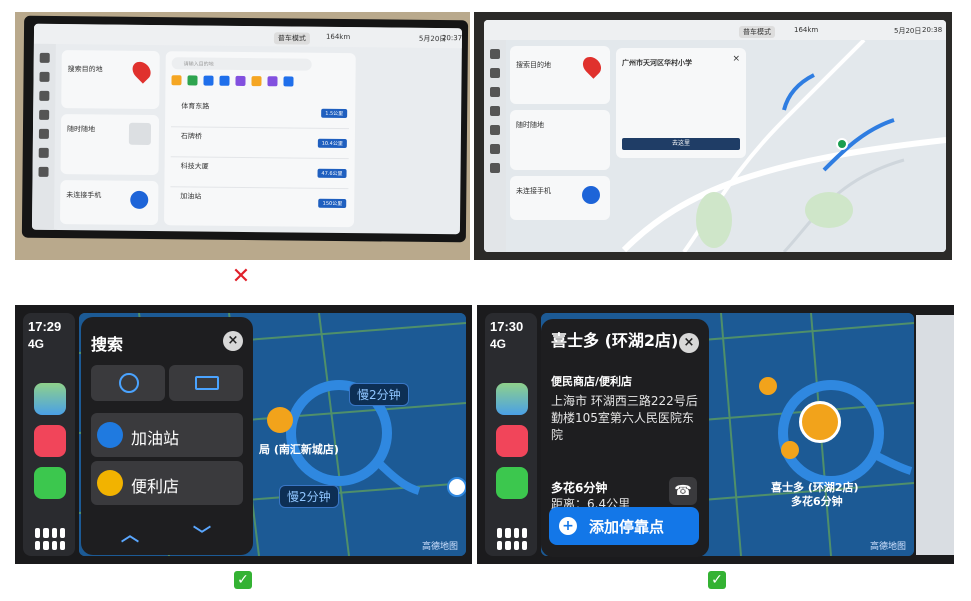 The image size is (971, 601). What do you see at coordinates (456, 487) in the screenshot?
I see `destination-icon` at bounding box center [456, 487].